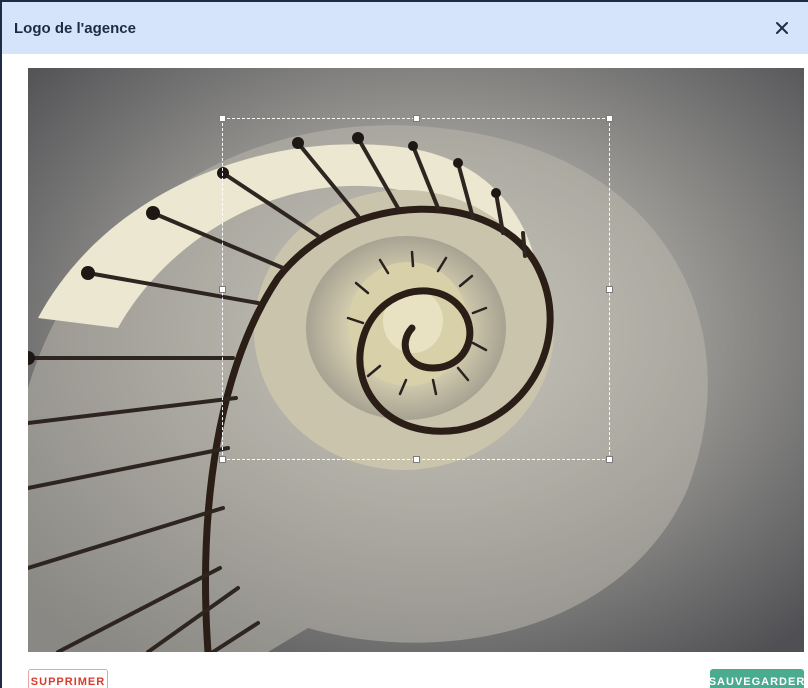 This screenshot has height=688, width=808. Describe the element at coordinates (222, 459) in the screenshot. I see `crop-handle-bottom-left` at that location.